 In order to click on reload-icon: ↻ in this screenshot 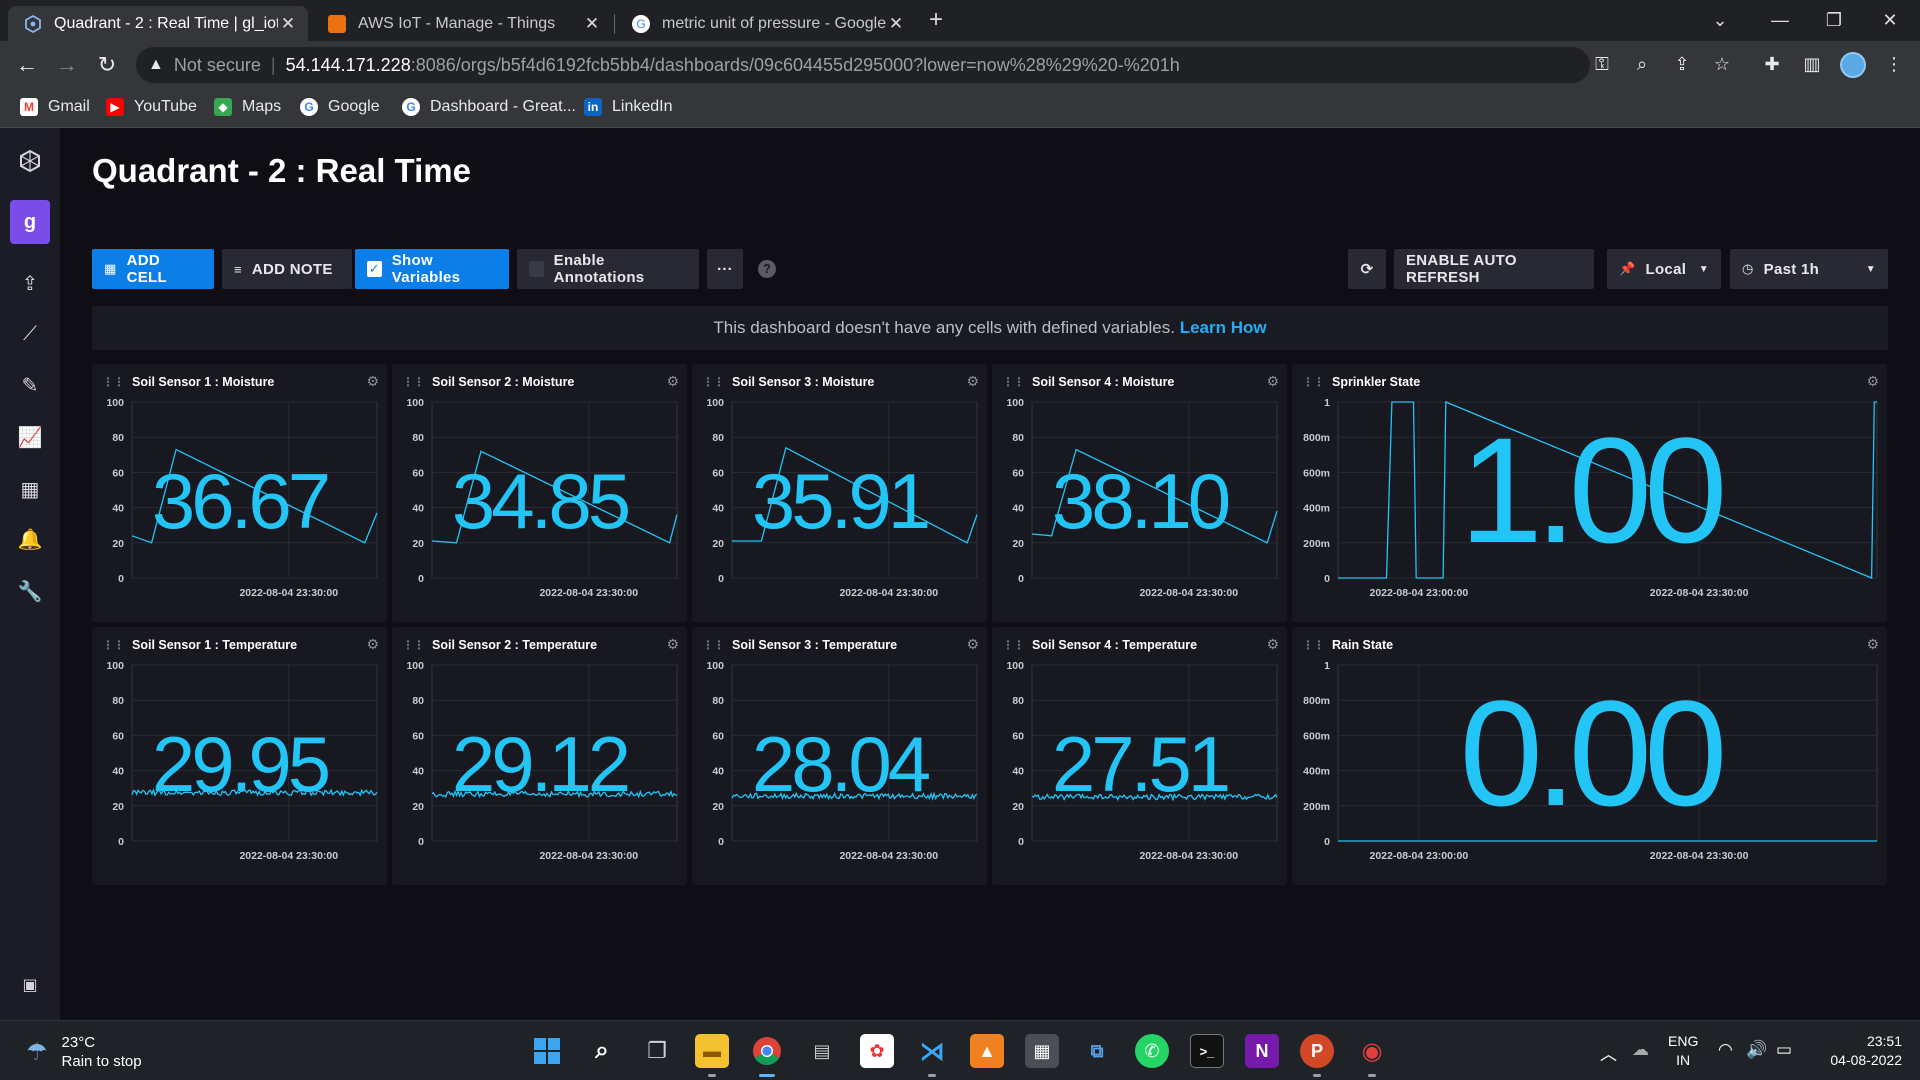, I will do `click(107, 65)`.